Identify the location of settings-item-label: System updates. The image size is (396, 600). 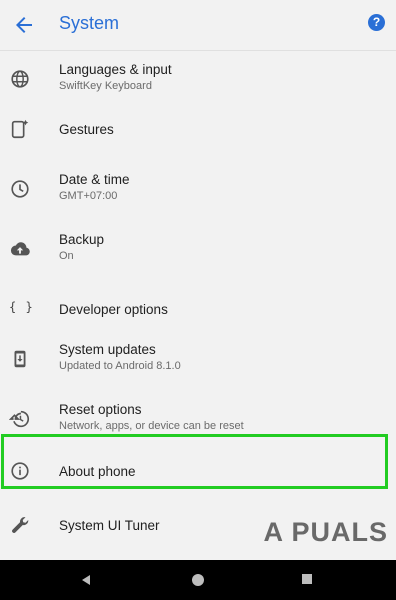
(107, 349).